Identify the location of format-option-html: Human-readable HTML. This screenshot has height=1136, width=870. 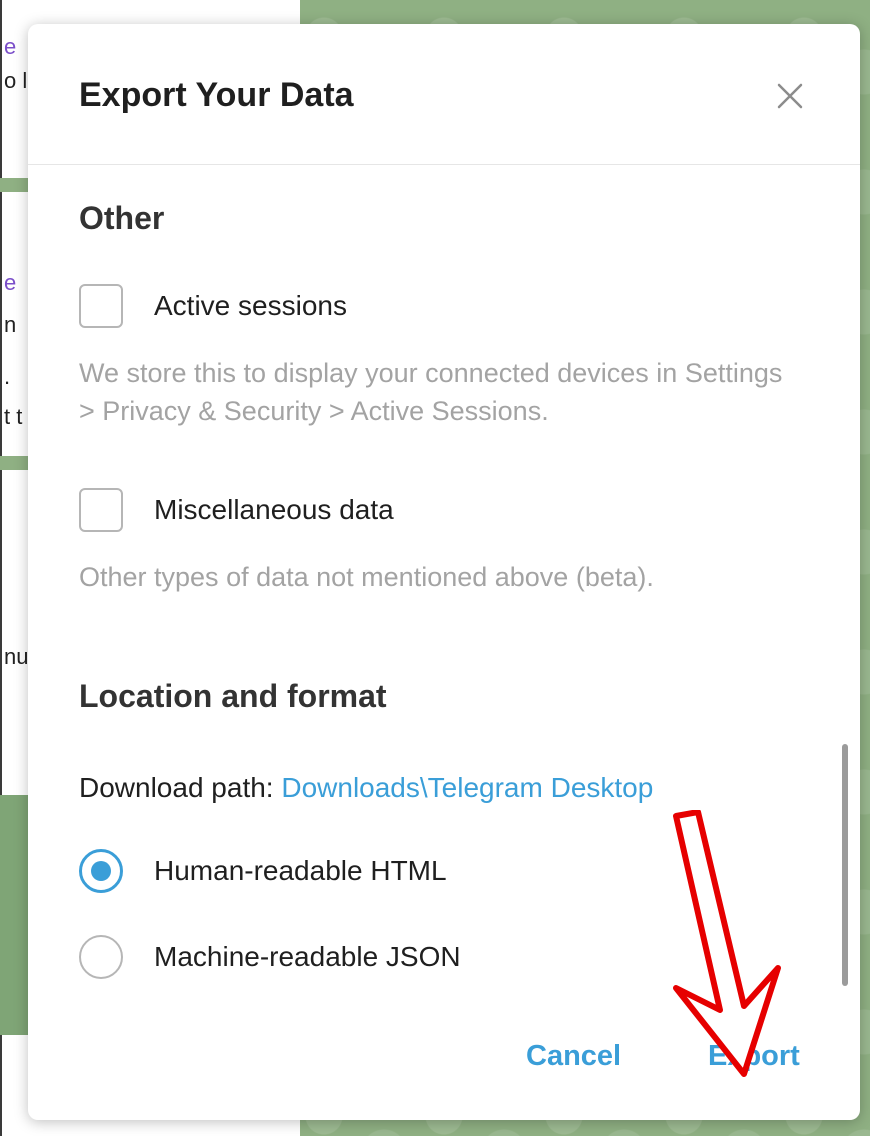
(263, 871).